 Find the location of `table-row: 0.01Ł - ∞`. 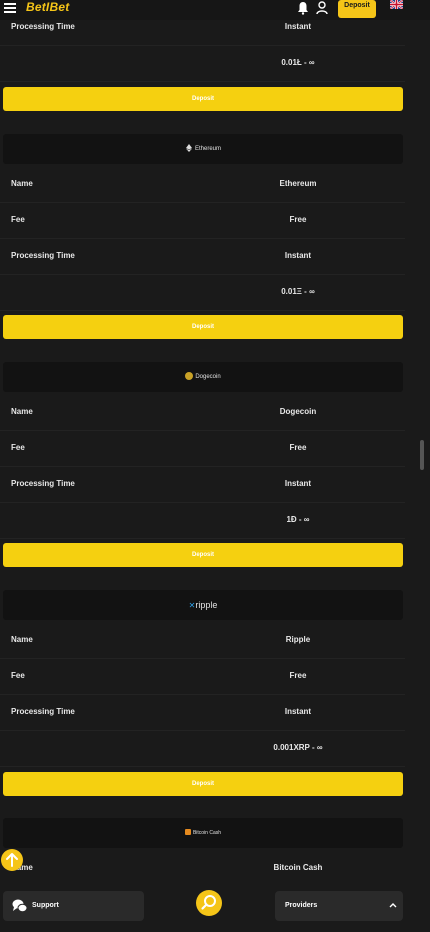

table-row: 0.01Ł - ∞ is located at coordinates (202, 63).